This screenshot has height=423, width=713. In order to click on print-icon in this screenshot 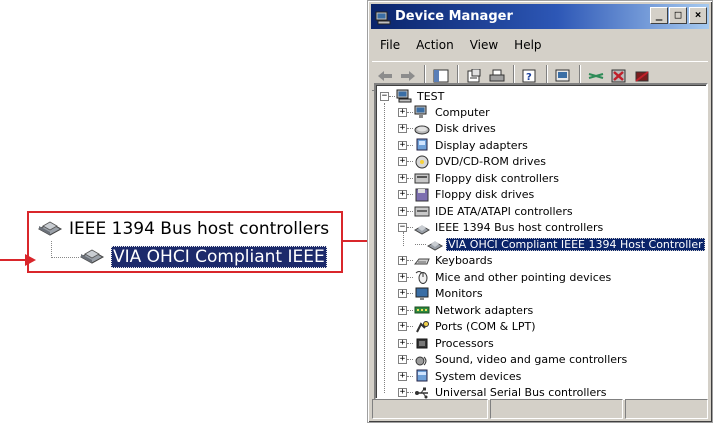, I will do `click(497, 75)`.